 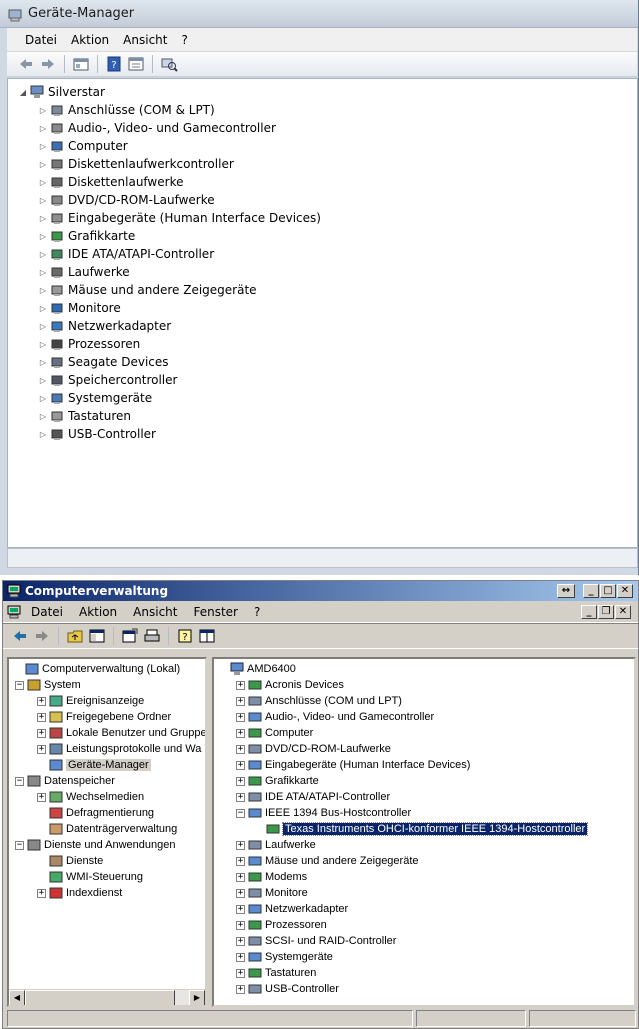 What do you see at coordinates (625, 591) in the screenshot?
I see `close-button: ✕` at bounding box center [625, 591].